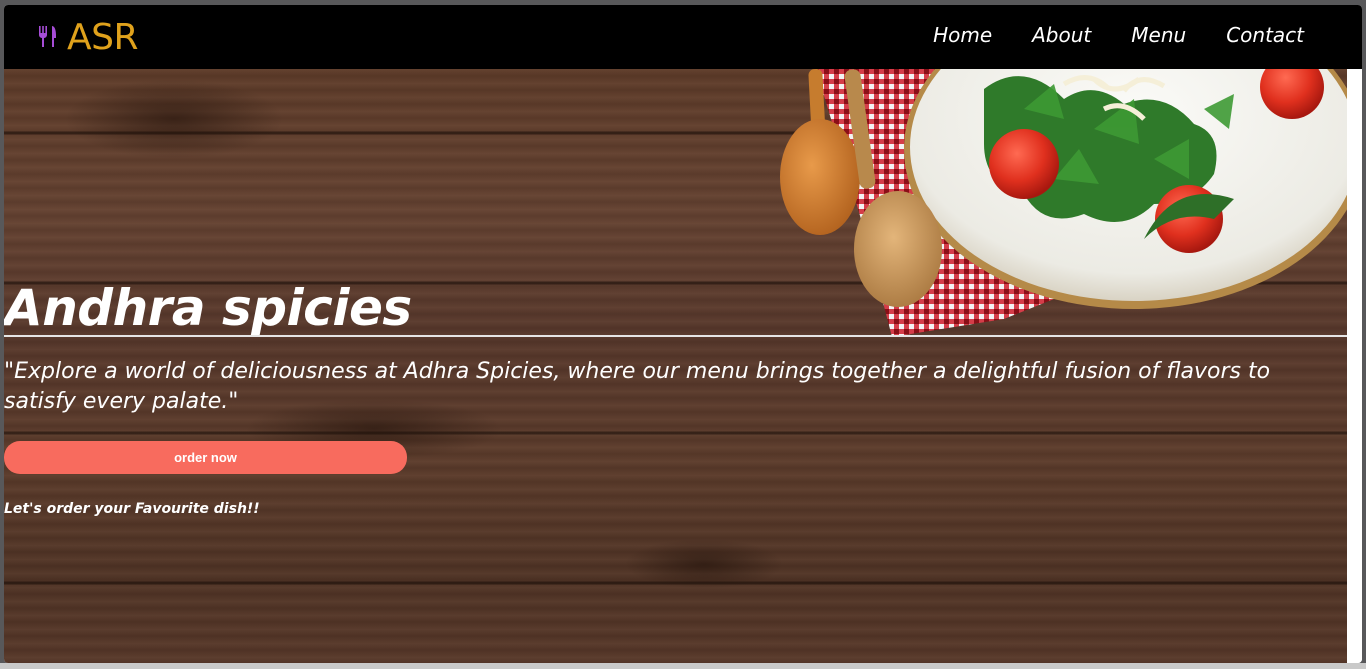  What do you see at coordinates (1061, 35) in the screenshot?
I see `nav-about-link: About` at bounding box center [1061, 35].